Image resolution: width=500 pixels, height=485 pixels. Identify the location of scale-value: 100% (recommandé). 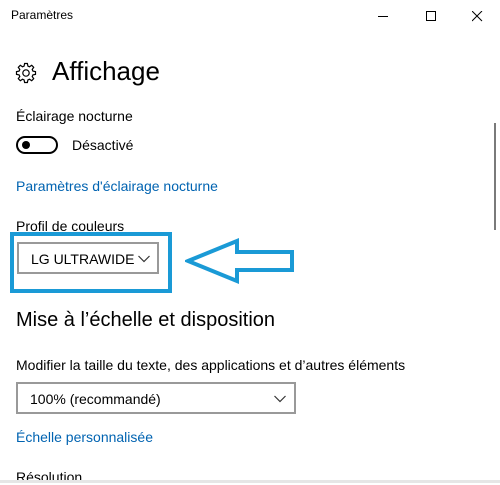
(95, 399).